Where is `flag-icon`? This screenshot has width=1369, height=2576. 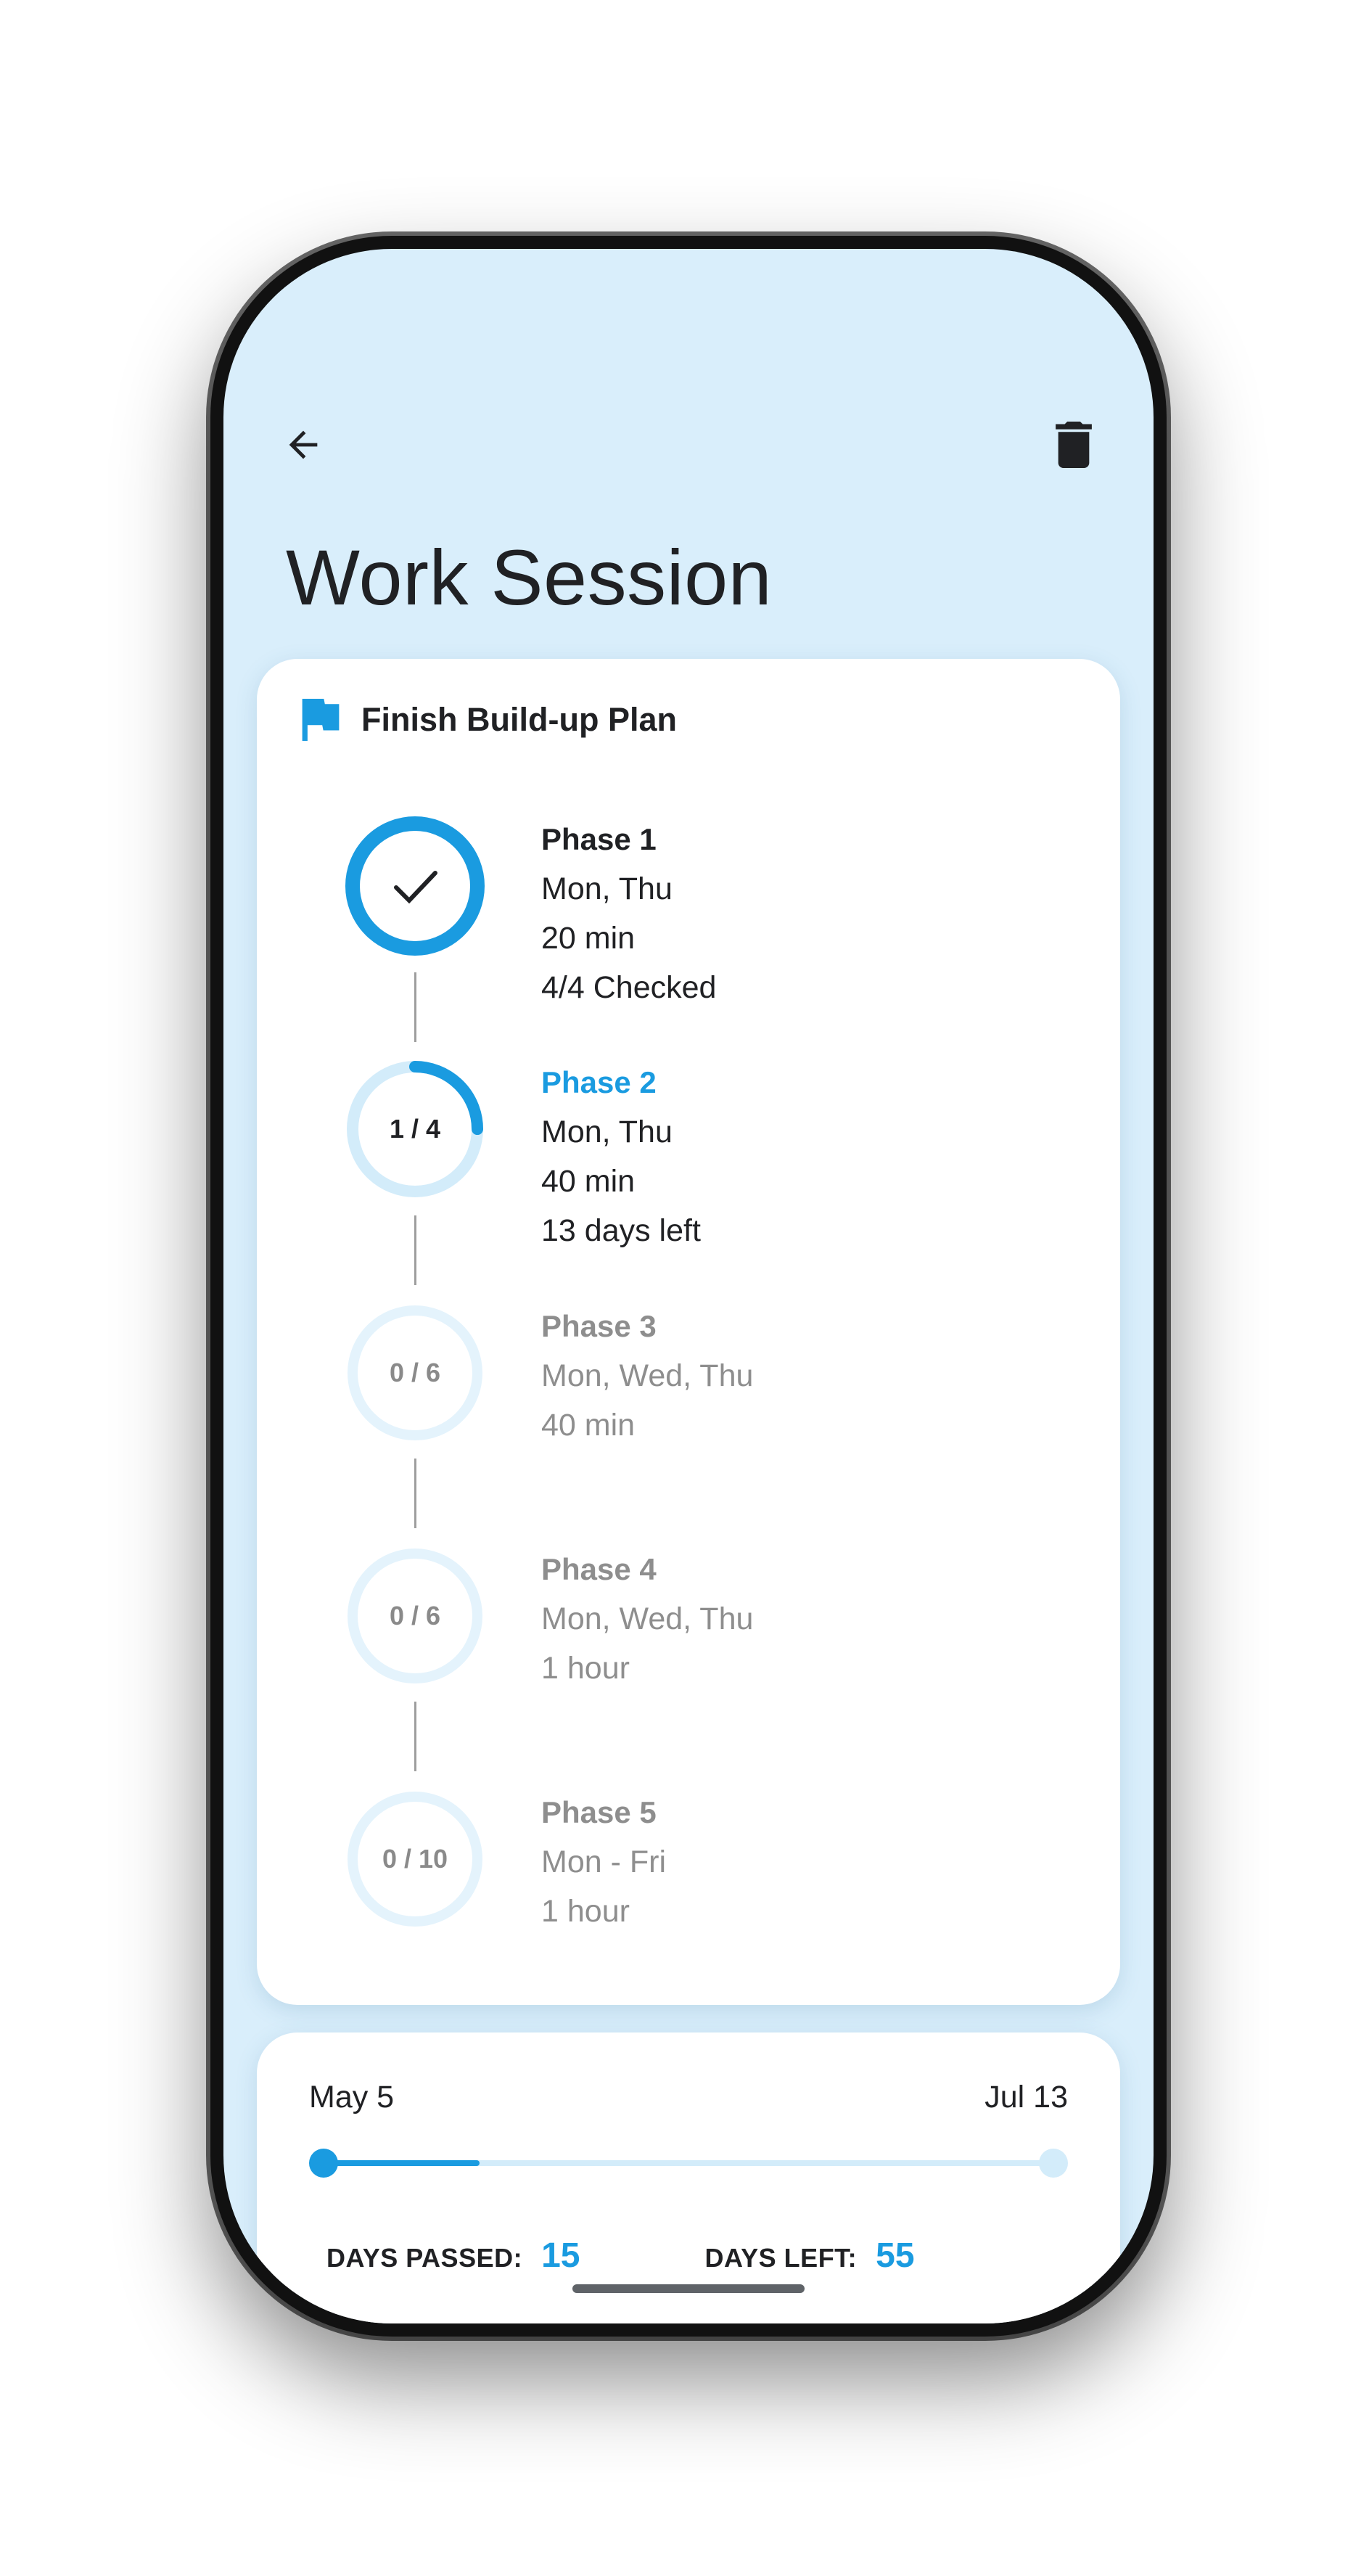 flag-icon is located at coordinates (321, 720).